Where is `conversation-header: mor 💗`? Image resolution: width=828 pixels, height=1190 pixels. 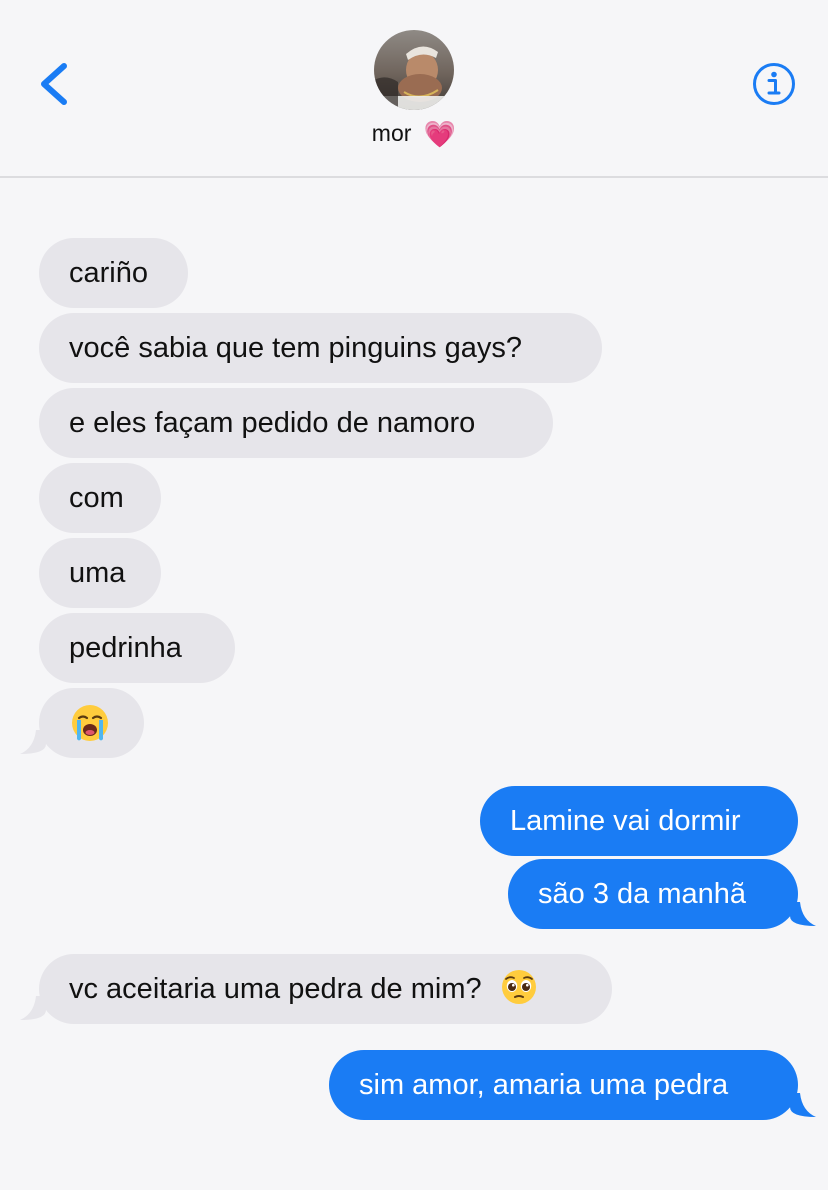
conversation-header: mor 💗 is located at coordinates (414, 89).